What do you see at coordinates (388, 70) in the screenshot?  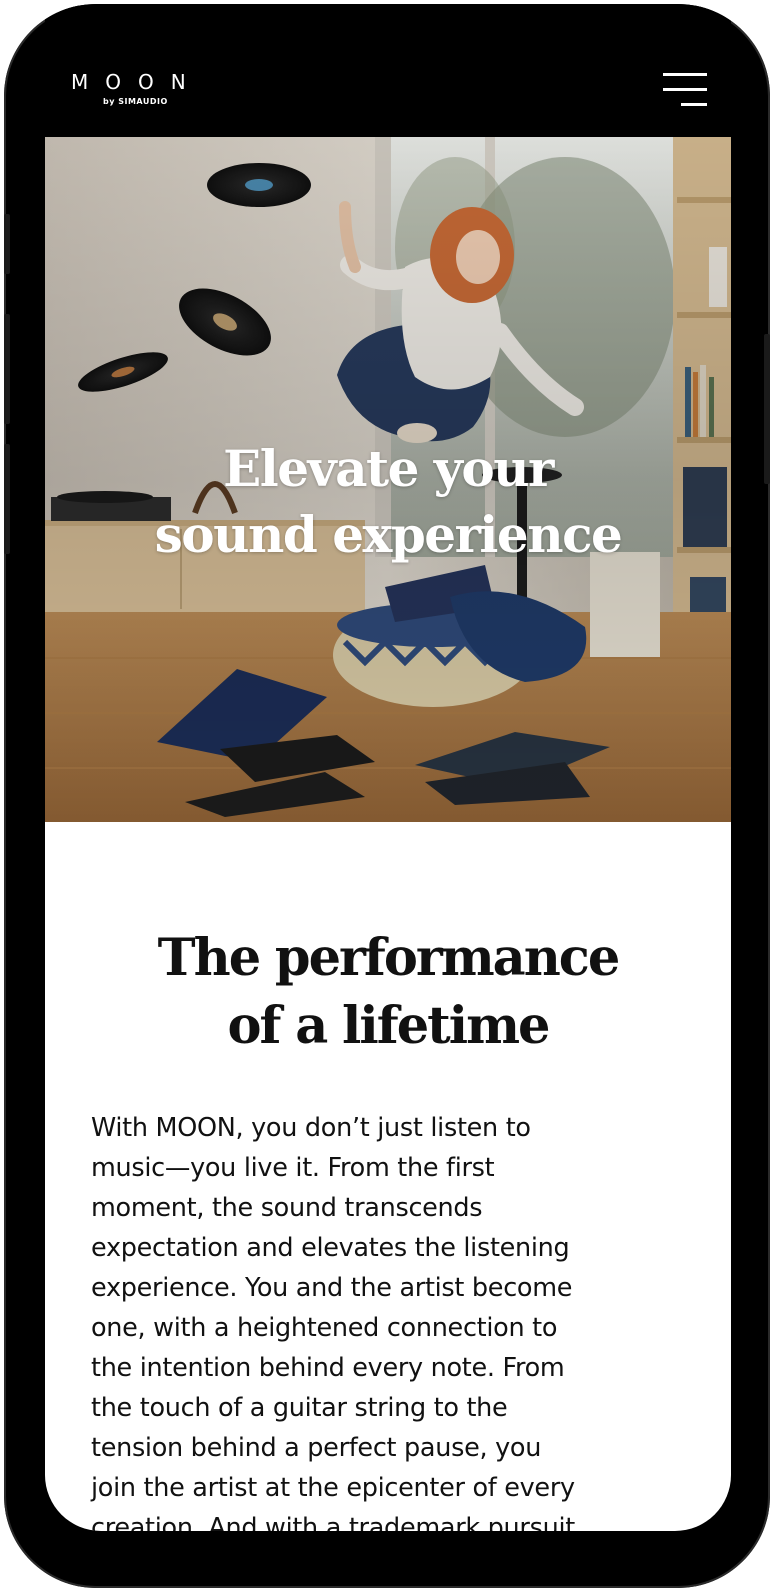 I see `site-header: MOON by SIMAUDIO` at bounding box center [388, 70].